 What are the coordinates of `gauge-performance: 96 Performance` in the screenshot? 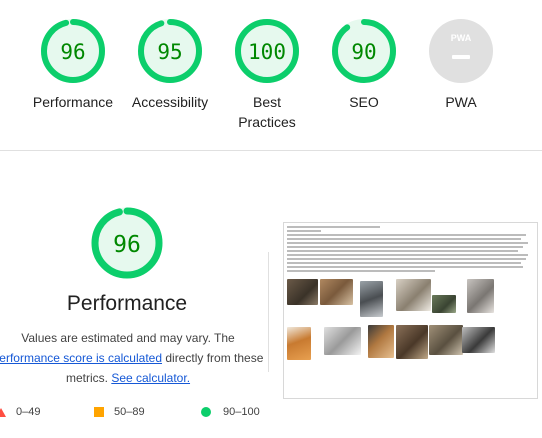 It's located at (73, 65).